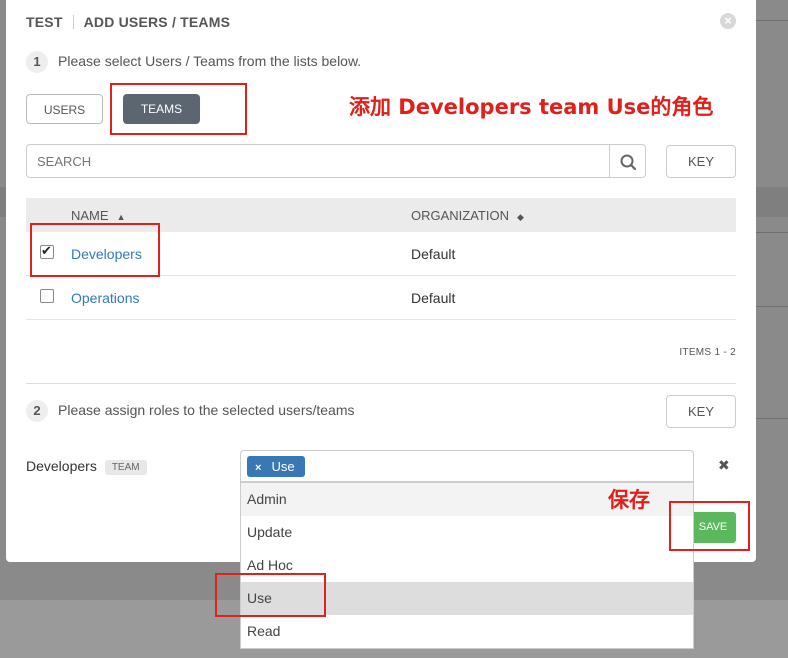 The image size is (788, 658). Describe the element at coordinates (47, 296) in the screenshot. I see `row-checkbox` at that location.